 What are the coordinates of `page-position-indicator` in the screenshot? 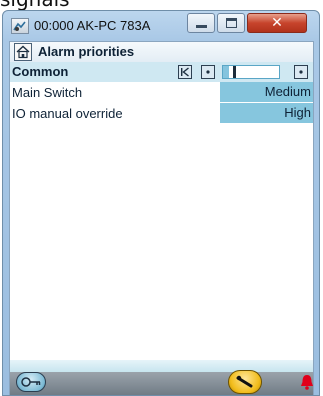 It's located at (251, 72).